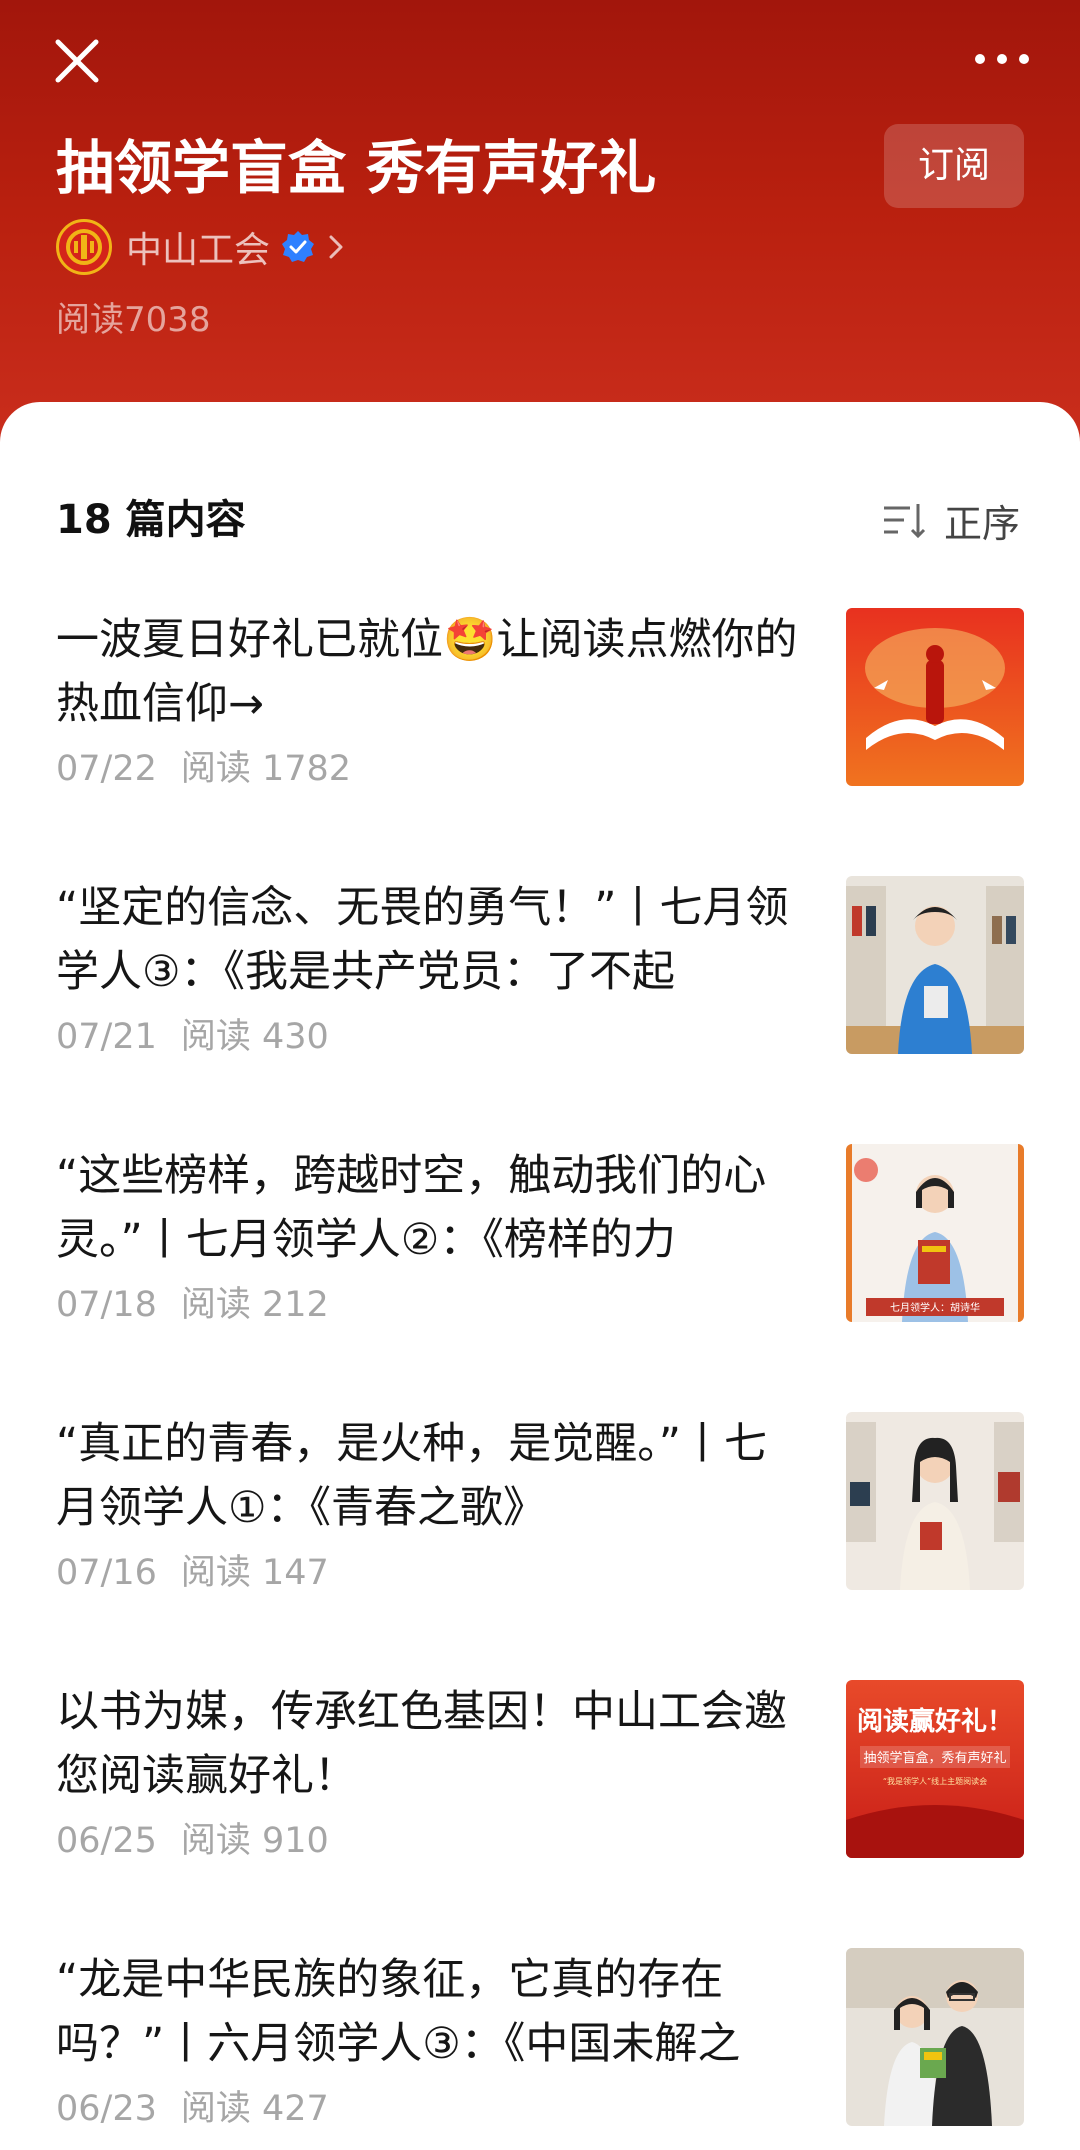  I want to click on subscribe-button: 订阅, so click(954, 166).